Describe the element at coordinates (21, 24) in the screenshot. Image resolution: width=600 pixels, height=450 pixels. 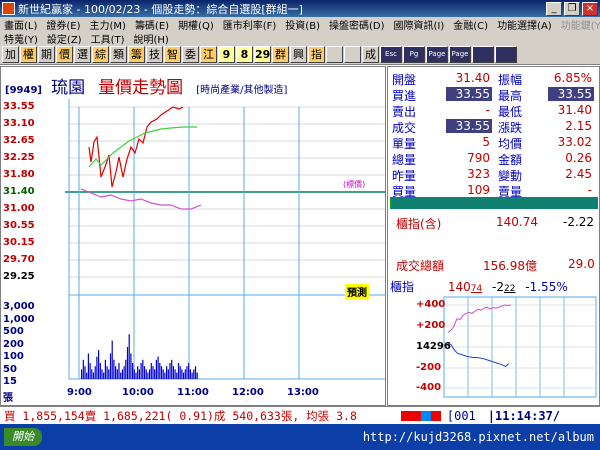
I see `menu-item: 畫面(L)` at that location.